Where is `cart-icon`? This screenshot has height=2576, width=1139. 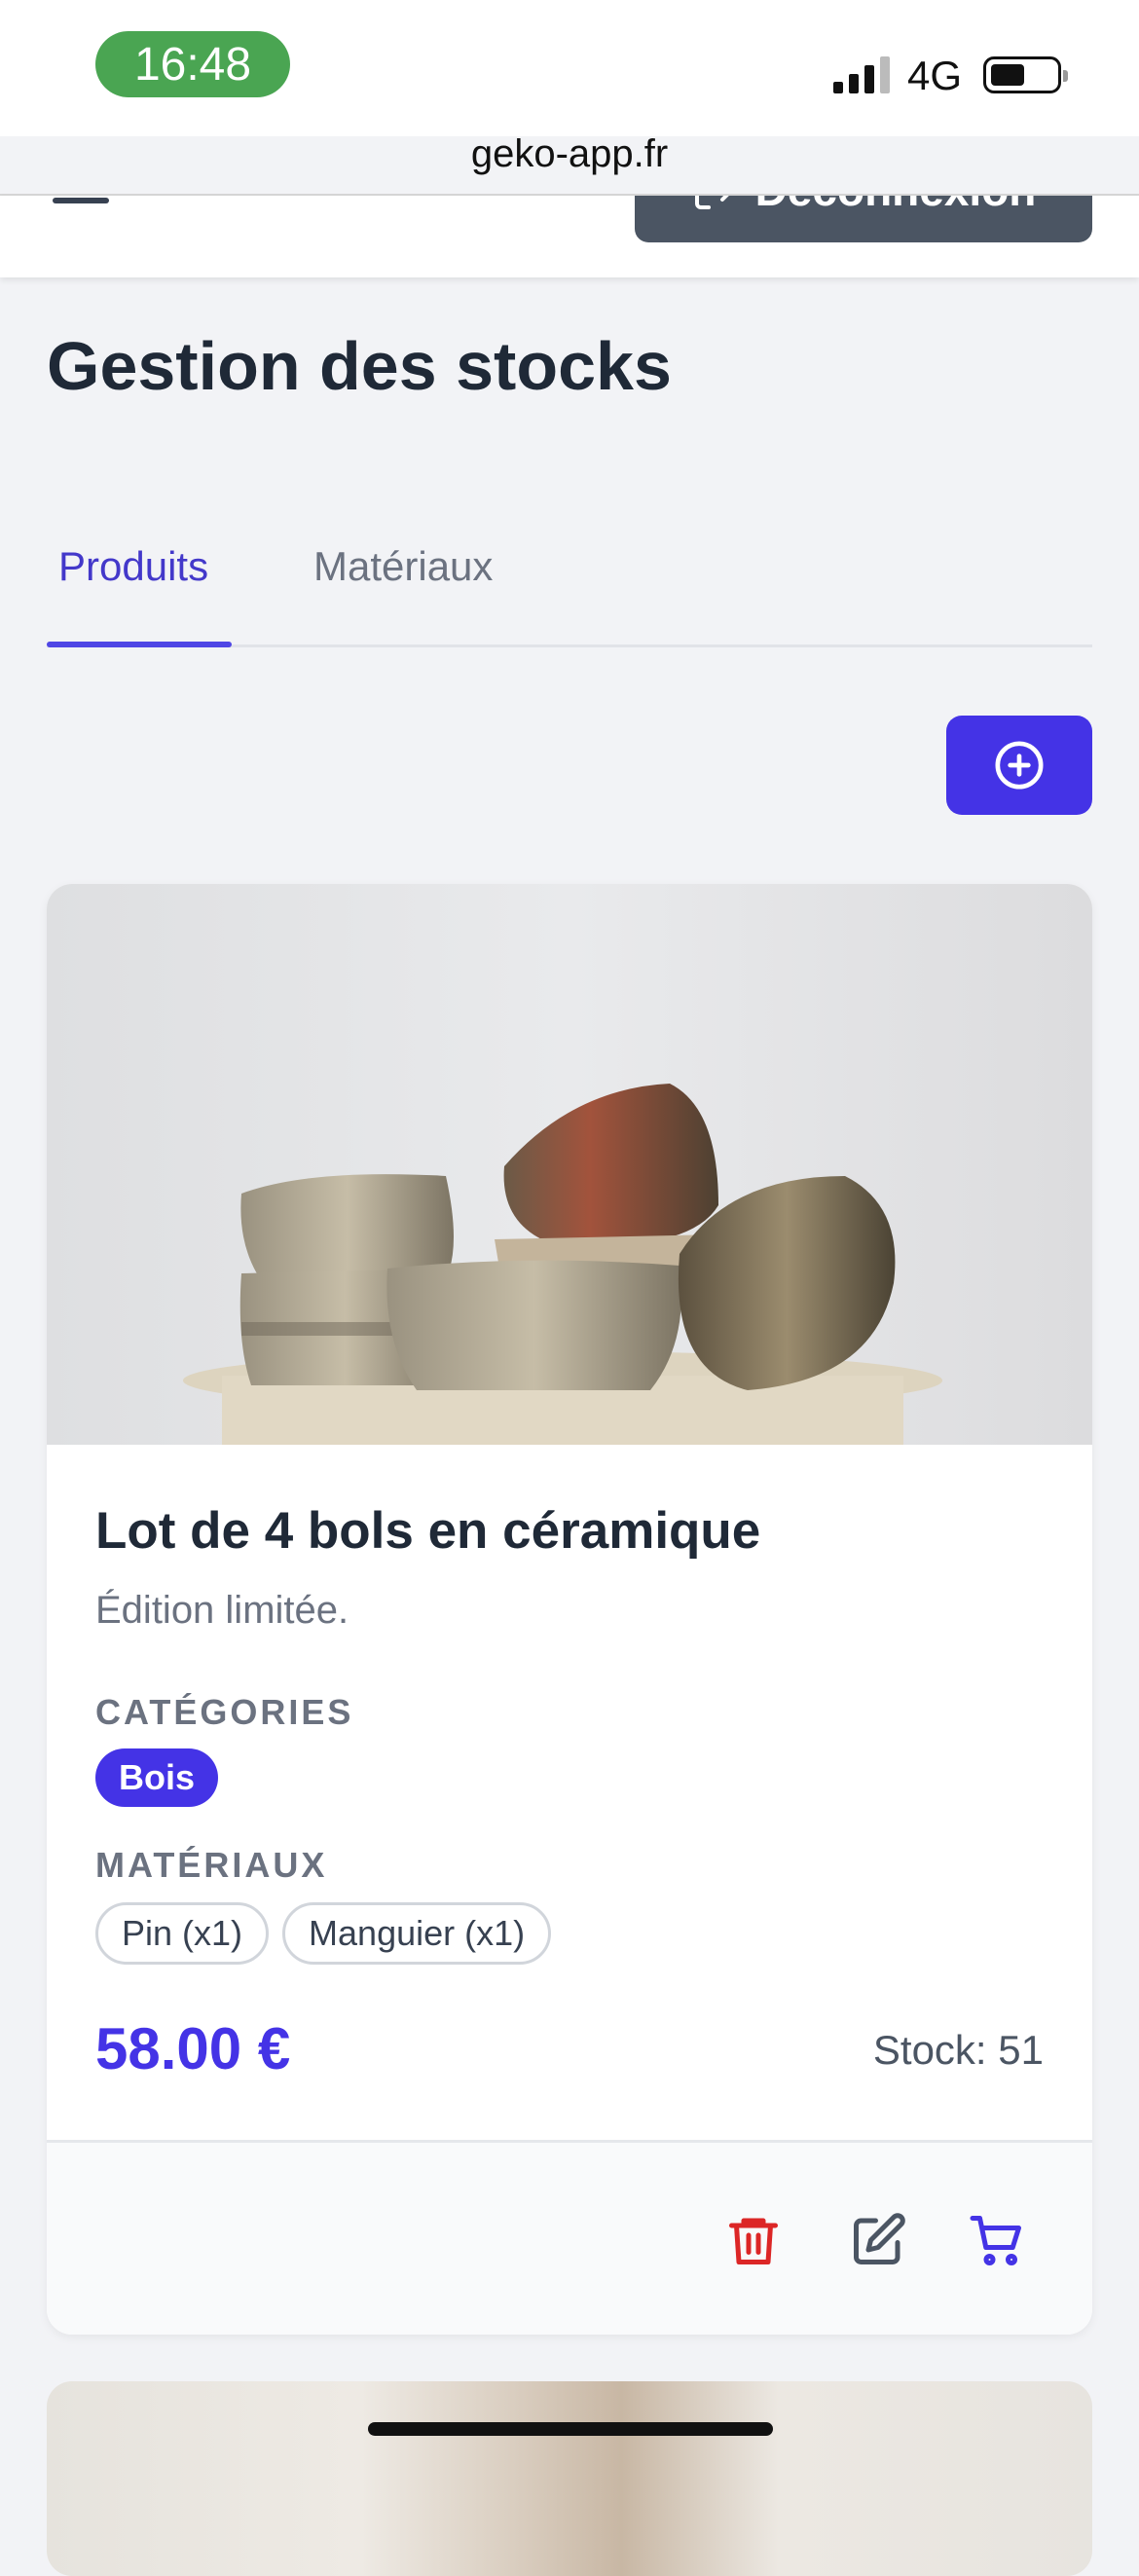
cart-icon is located at coordinates (997, 2240).